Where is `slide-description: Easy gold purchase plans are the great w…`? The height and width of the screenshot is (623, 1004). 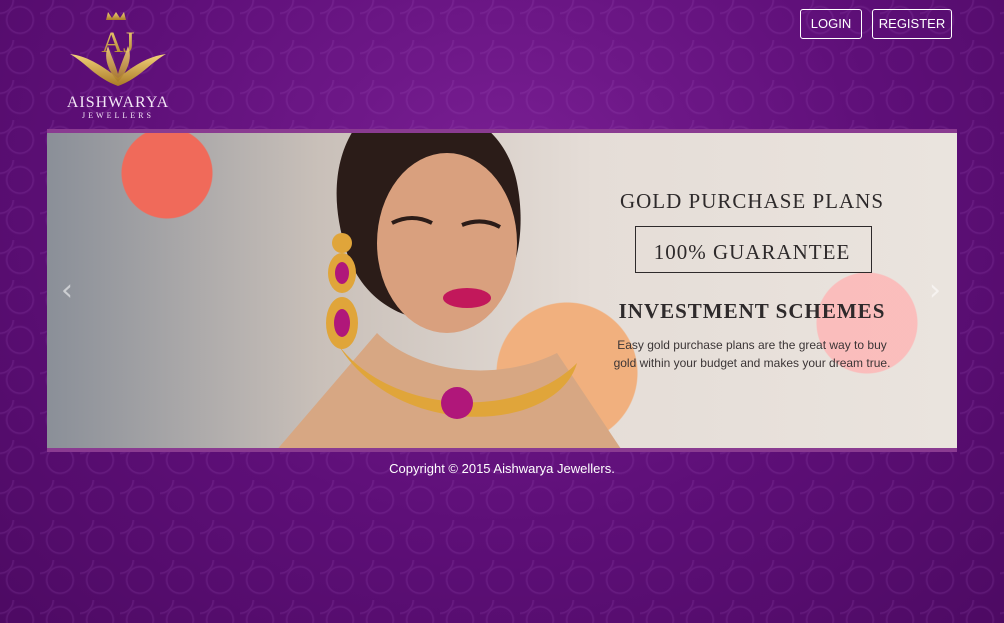 slide-description: Easy gold purchase plans are the great w… is located at coordinates (752, 354).